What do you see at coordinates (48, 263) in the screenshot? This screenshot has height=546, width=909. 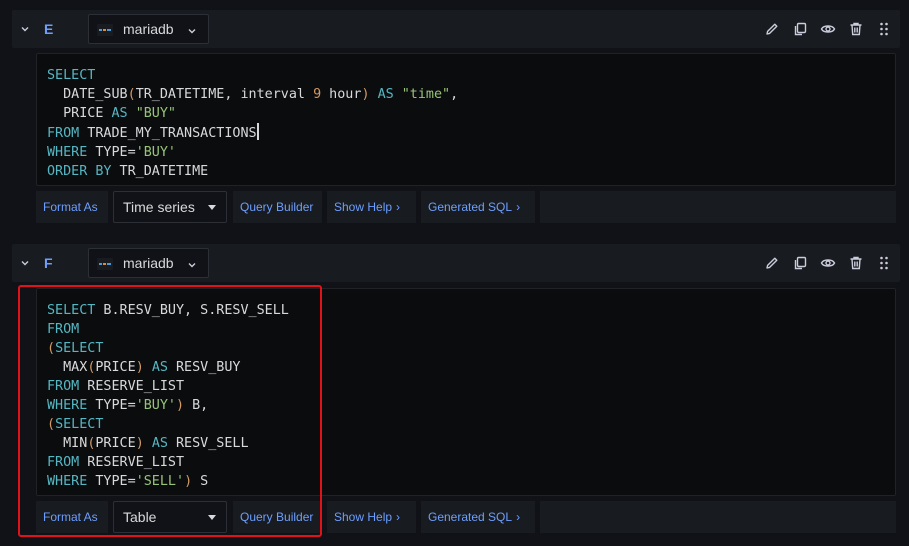 I see `query-ref-id: F` at bounding box center [48, 263].